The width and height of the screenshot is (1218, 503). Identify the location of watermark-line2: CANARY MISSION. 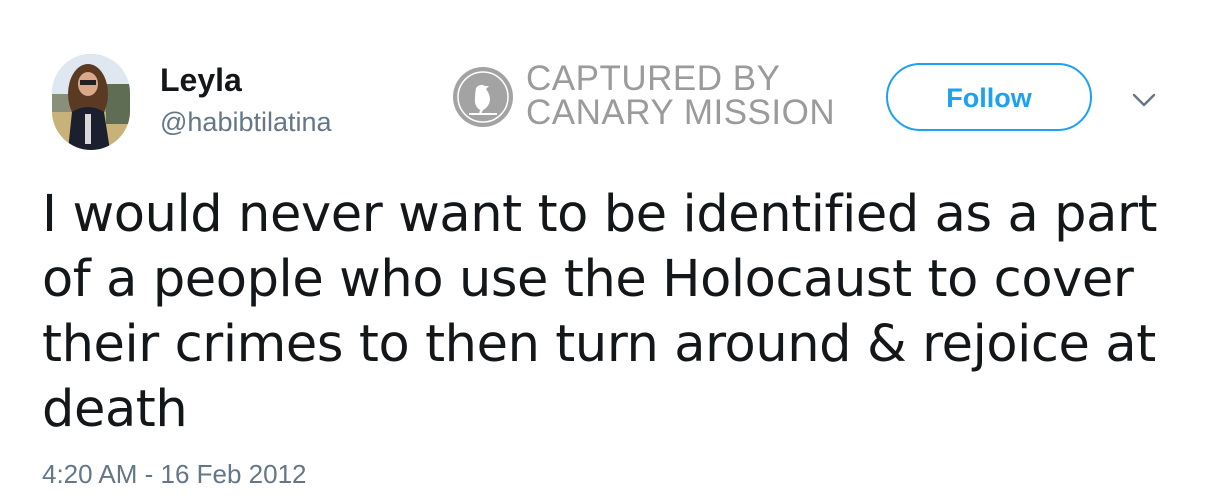
(681, 112).